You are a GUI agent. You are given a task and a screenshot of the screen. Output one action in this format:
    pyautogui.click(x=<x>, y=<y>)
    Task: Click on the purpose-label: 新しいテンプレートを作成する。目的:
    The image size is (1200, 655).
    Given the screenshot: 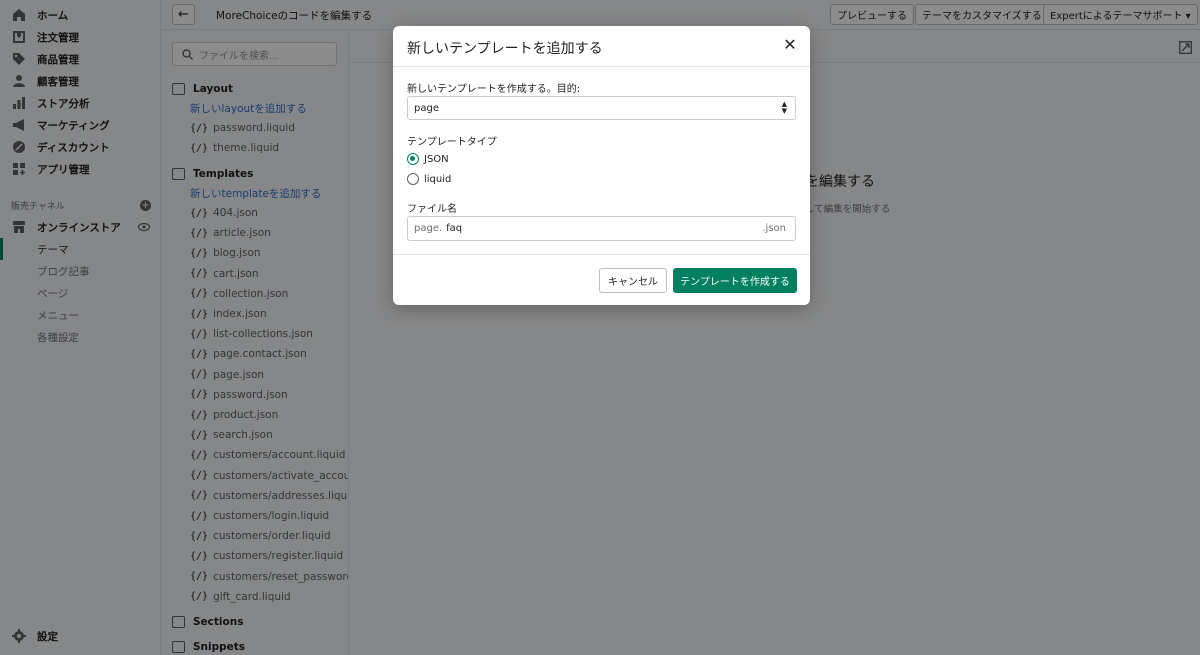 What is the action you would take?
    pyautogui.click(x=494, y=89)
    